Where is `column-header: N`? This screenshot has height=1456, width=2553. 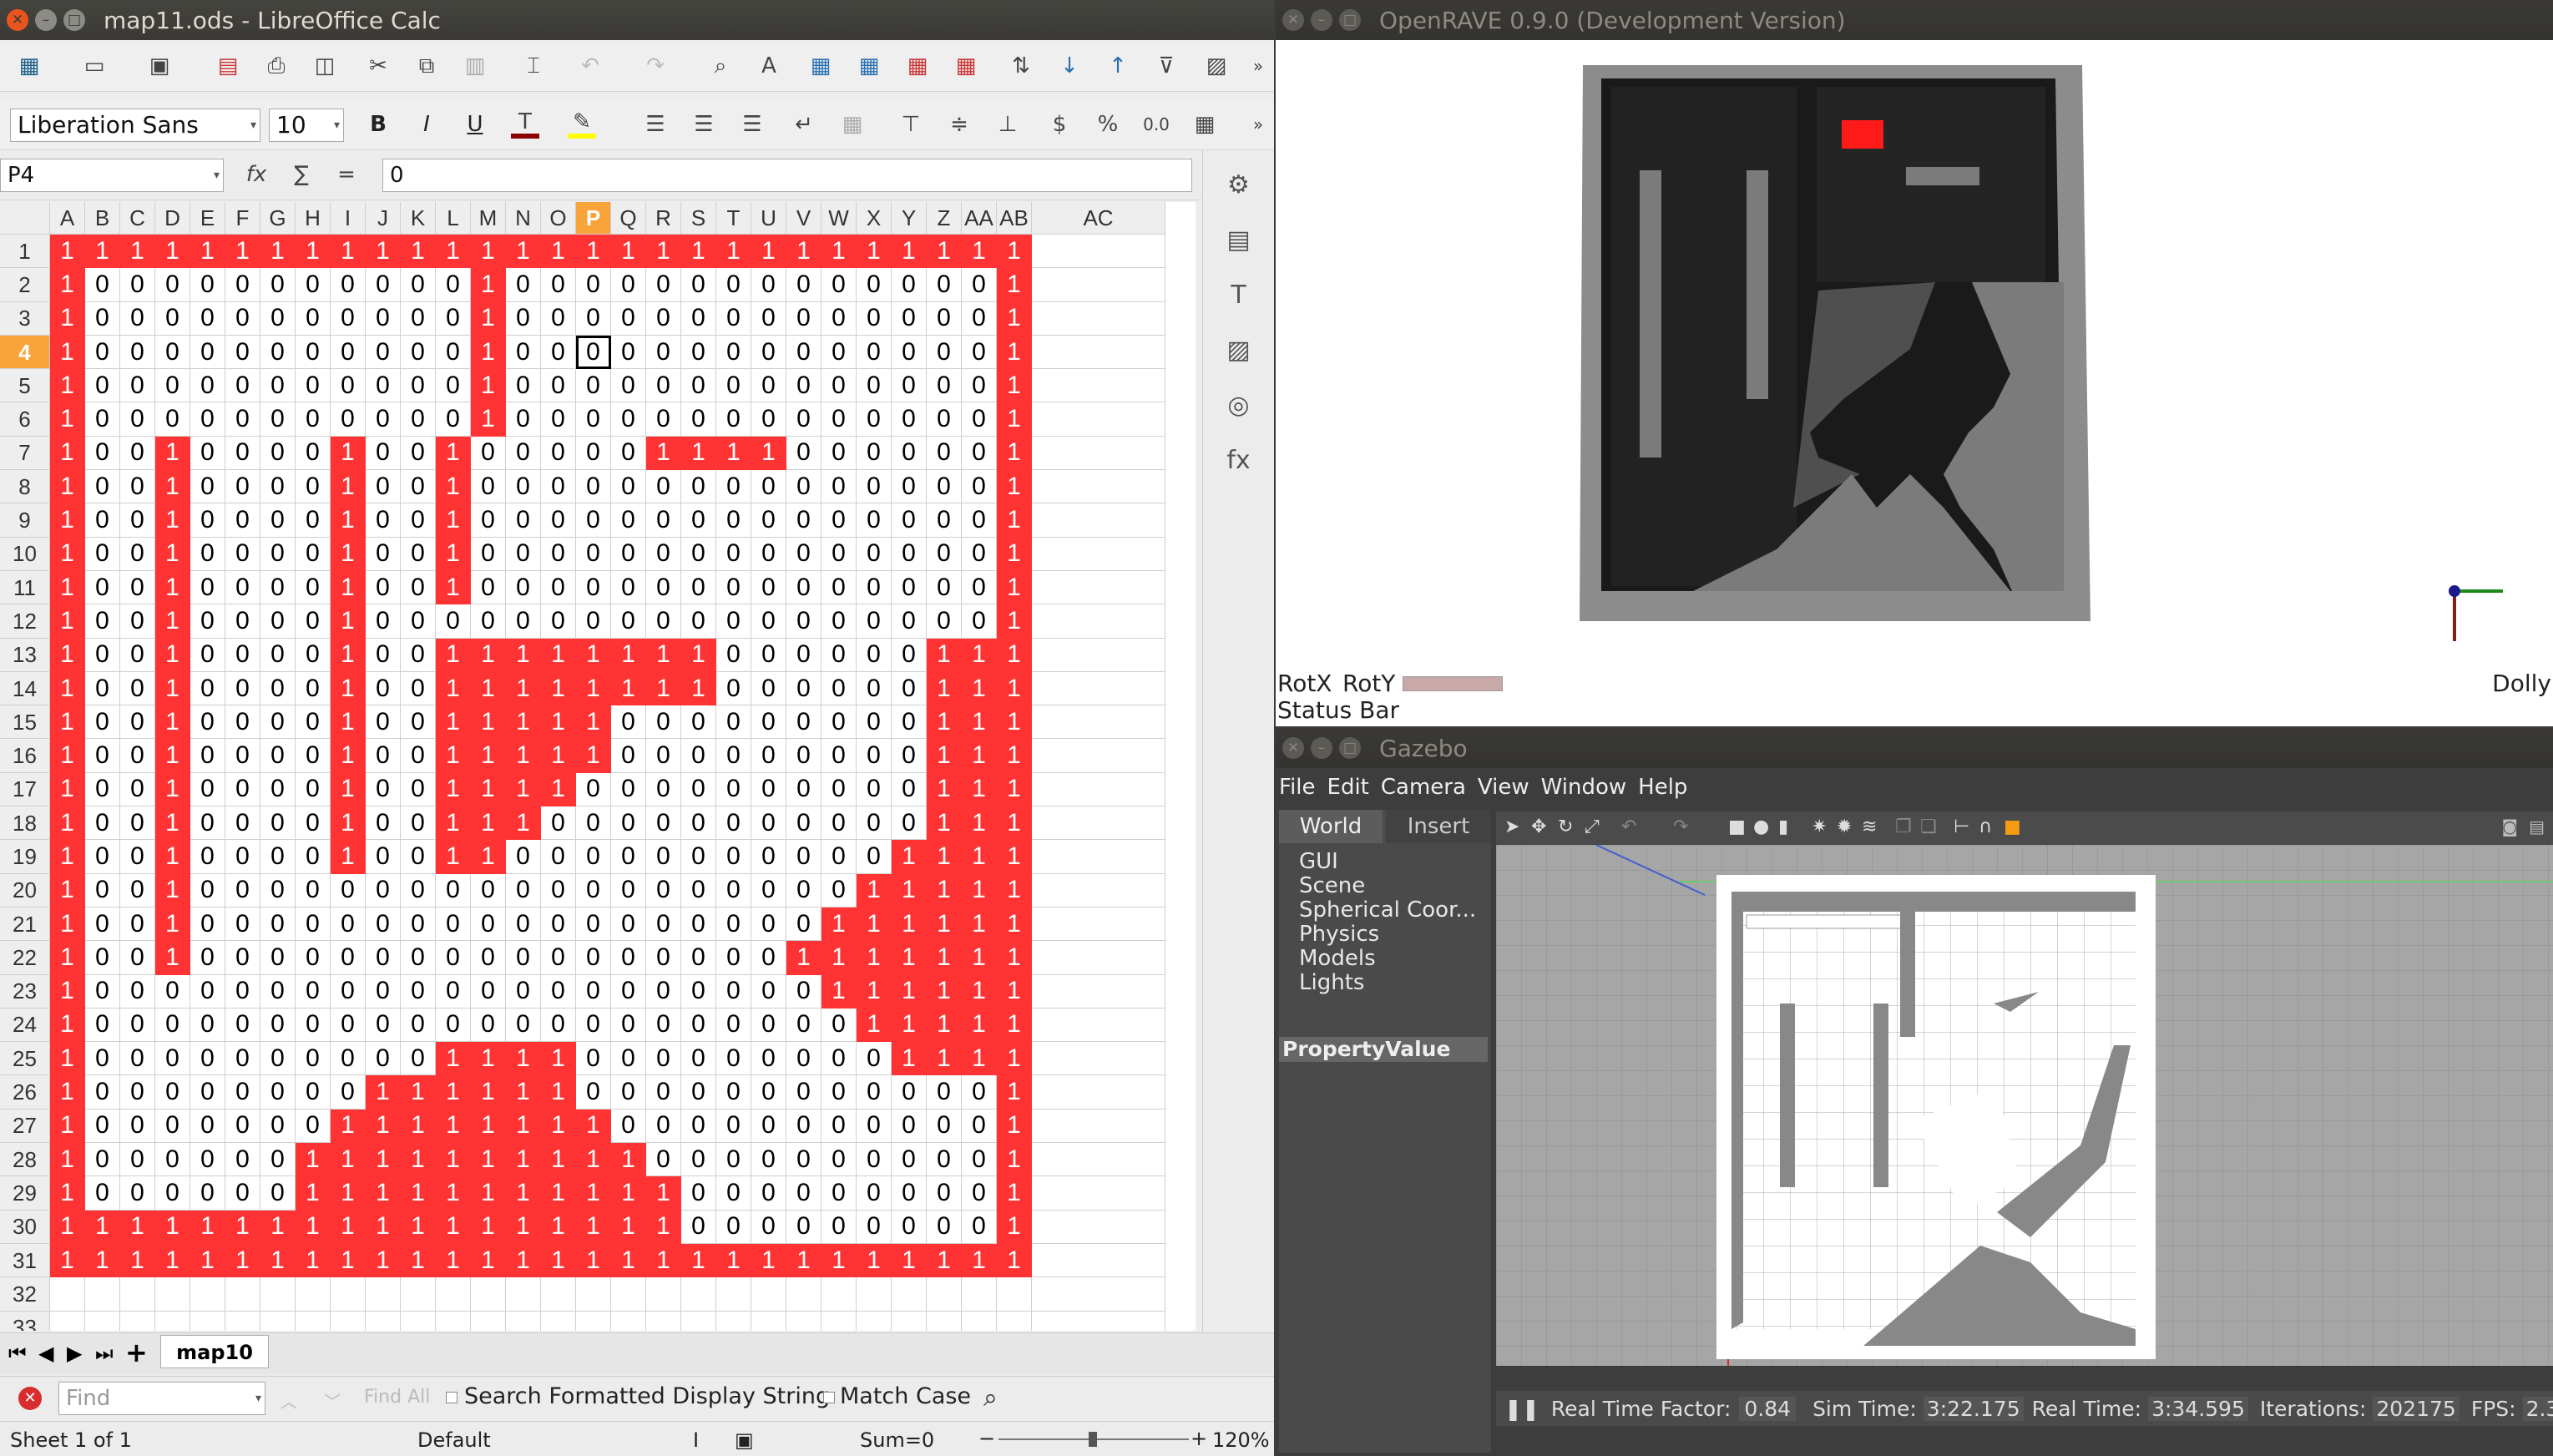 column-header: N is located at coordinates (523, 218).